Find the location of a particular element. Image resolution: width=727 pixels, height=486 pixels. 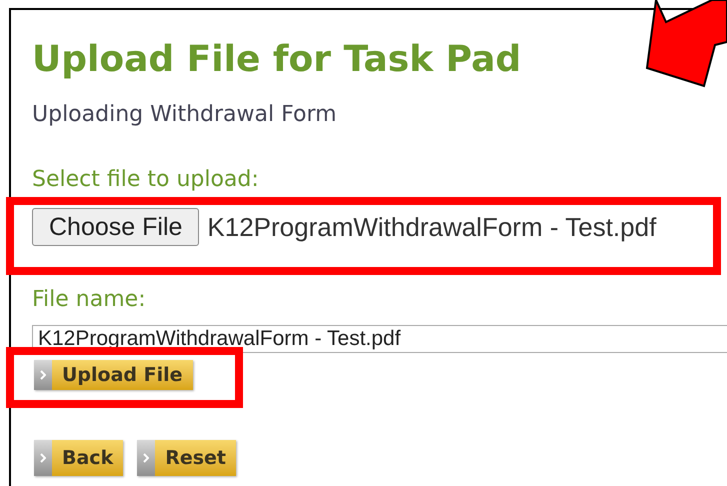

field-label: File name: is located at coordinates (89, 300).